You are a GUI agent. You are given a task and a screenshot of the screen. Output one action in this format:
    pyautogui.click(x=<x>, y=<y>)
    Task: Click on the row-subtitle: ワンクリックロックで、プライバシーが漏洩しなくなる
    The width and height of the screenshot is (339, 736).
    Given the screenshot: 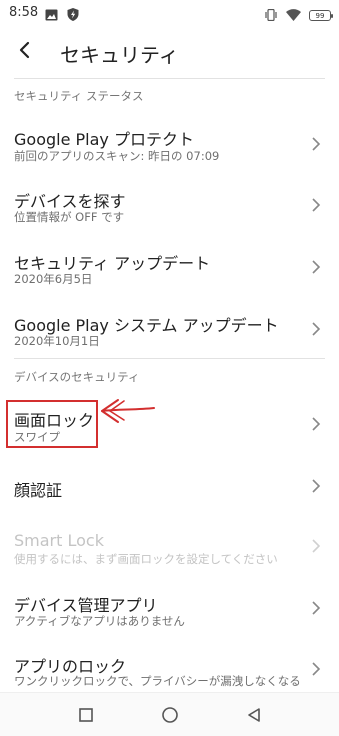 What is the action you would take?
    pyautogui.click(x=157, y=681)
    